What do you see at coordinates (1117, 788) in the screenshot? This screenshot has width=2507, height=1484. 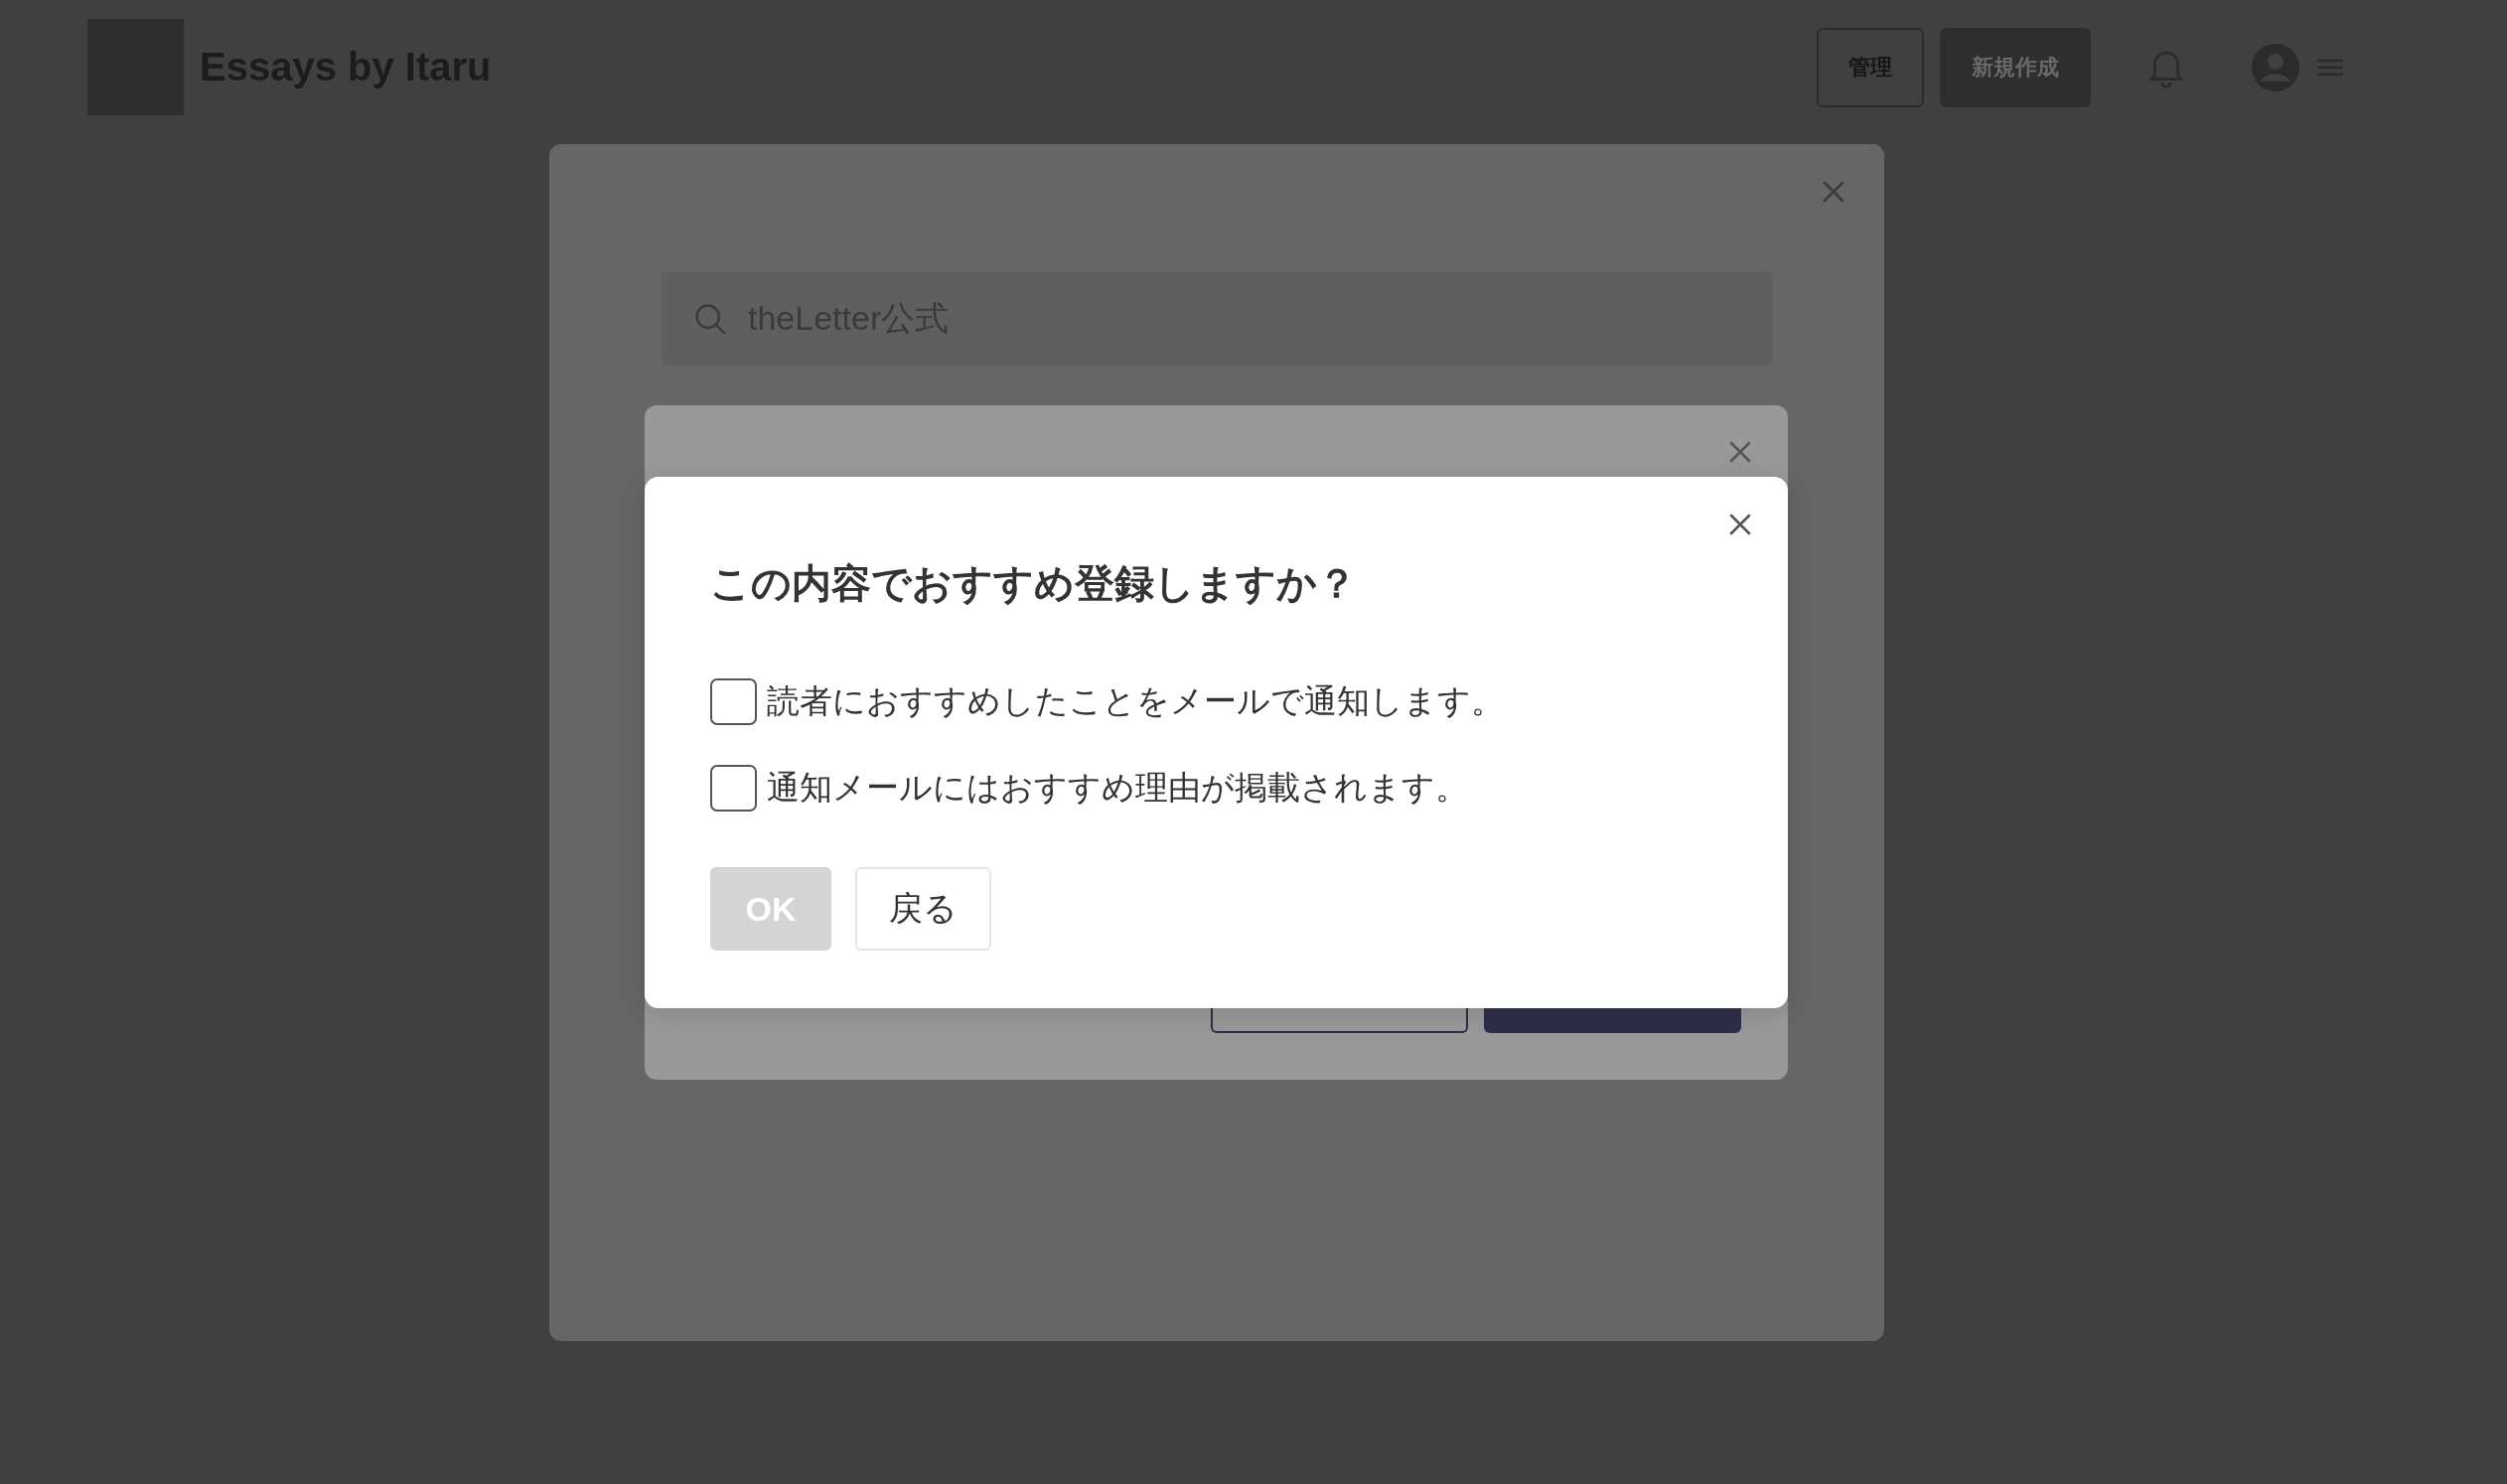 I see `checkbox-label: 通知メールにはおすすめ理由が掲載されます。` at bounding box center [1117, 788].